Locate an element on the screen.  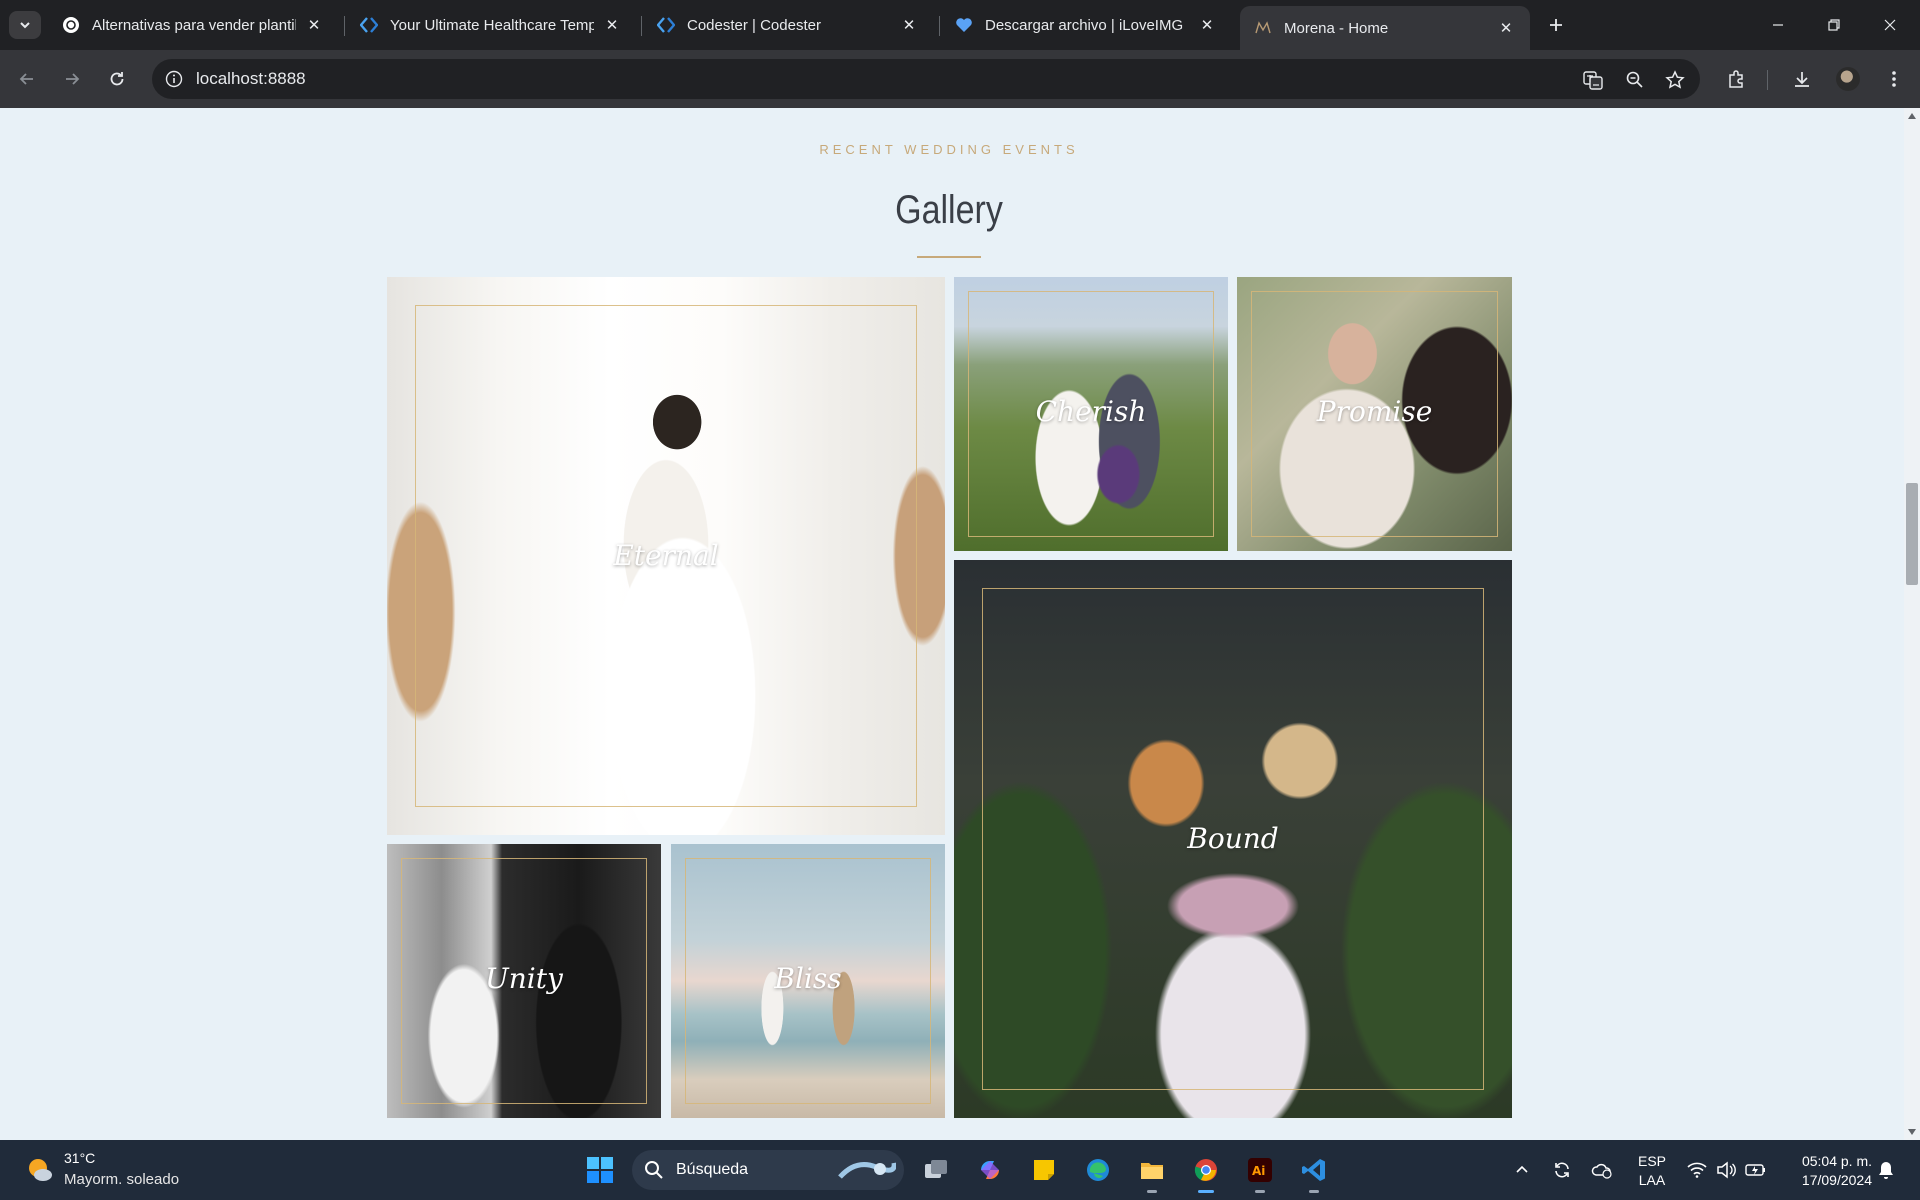
weather-description: Mayorm. soleado is located at coordinates (121, 1179).